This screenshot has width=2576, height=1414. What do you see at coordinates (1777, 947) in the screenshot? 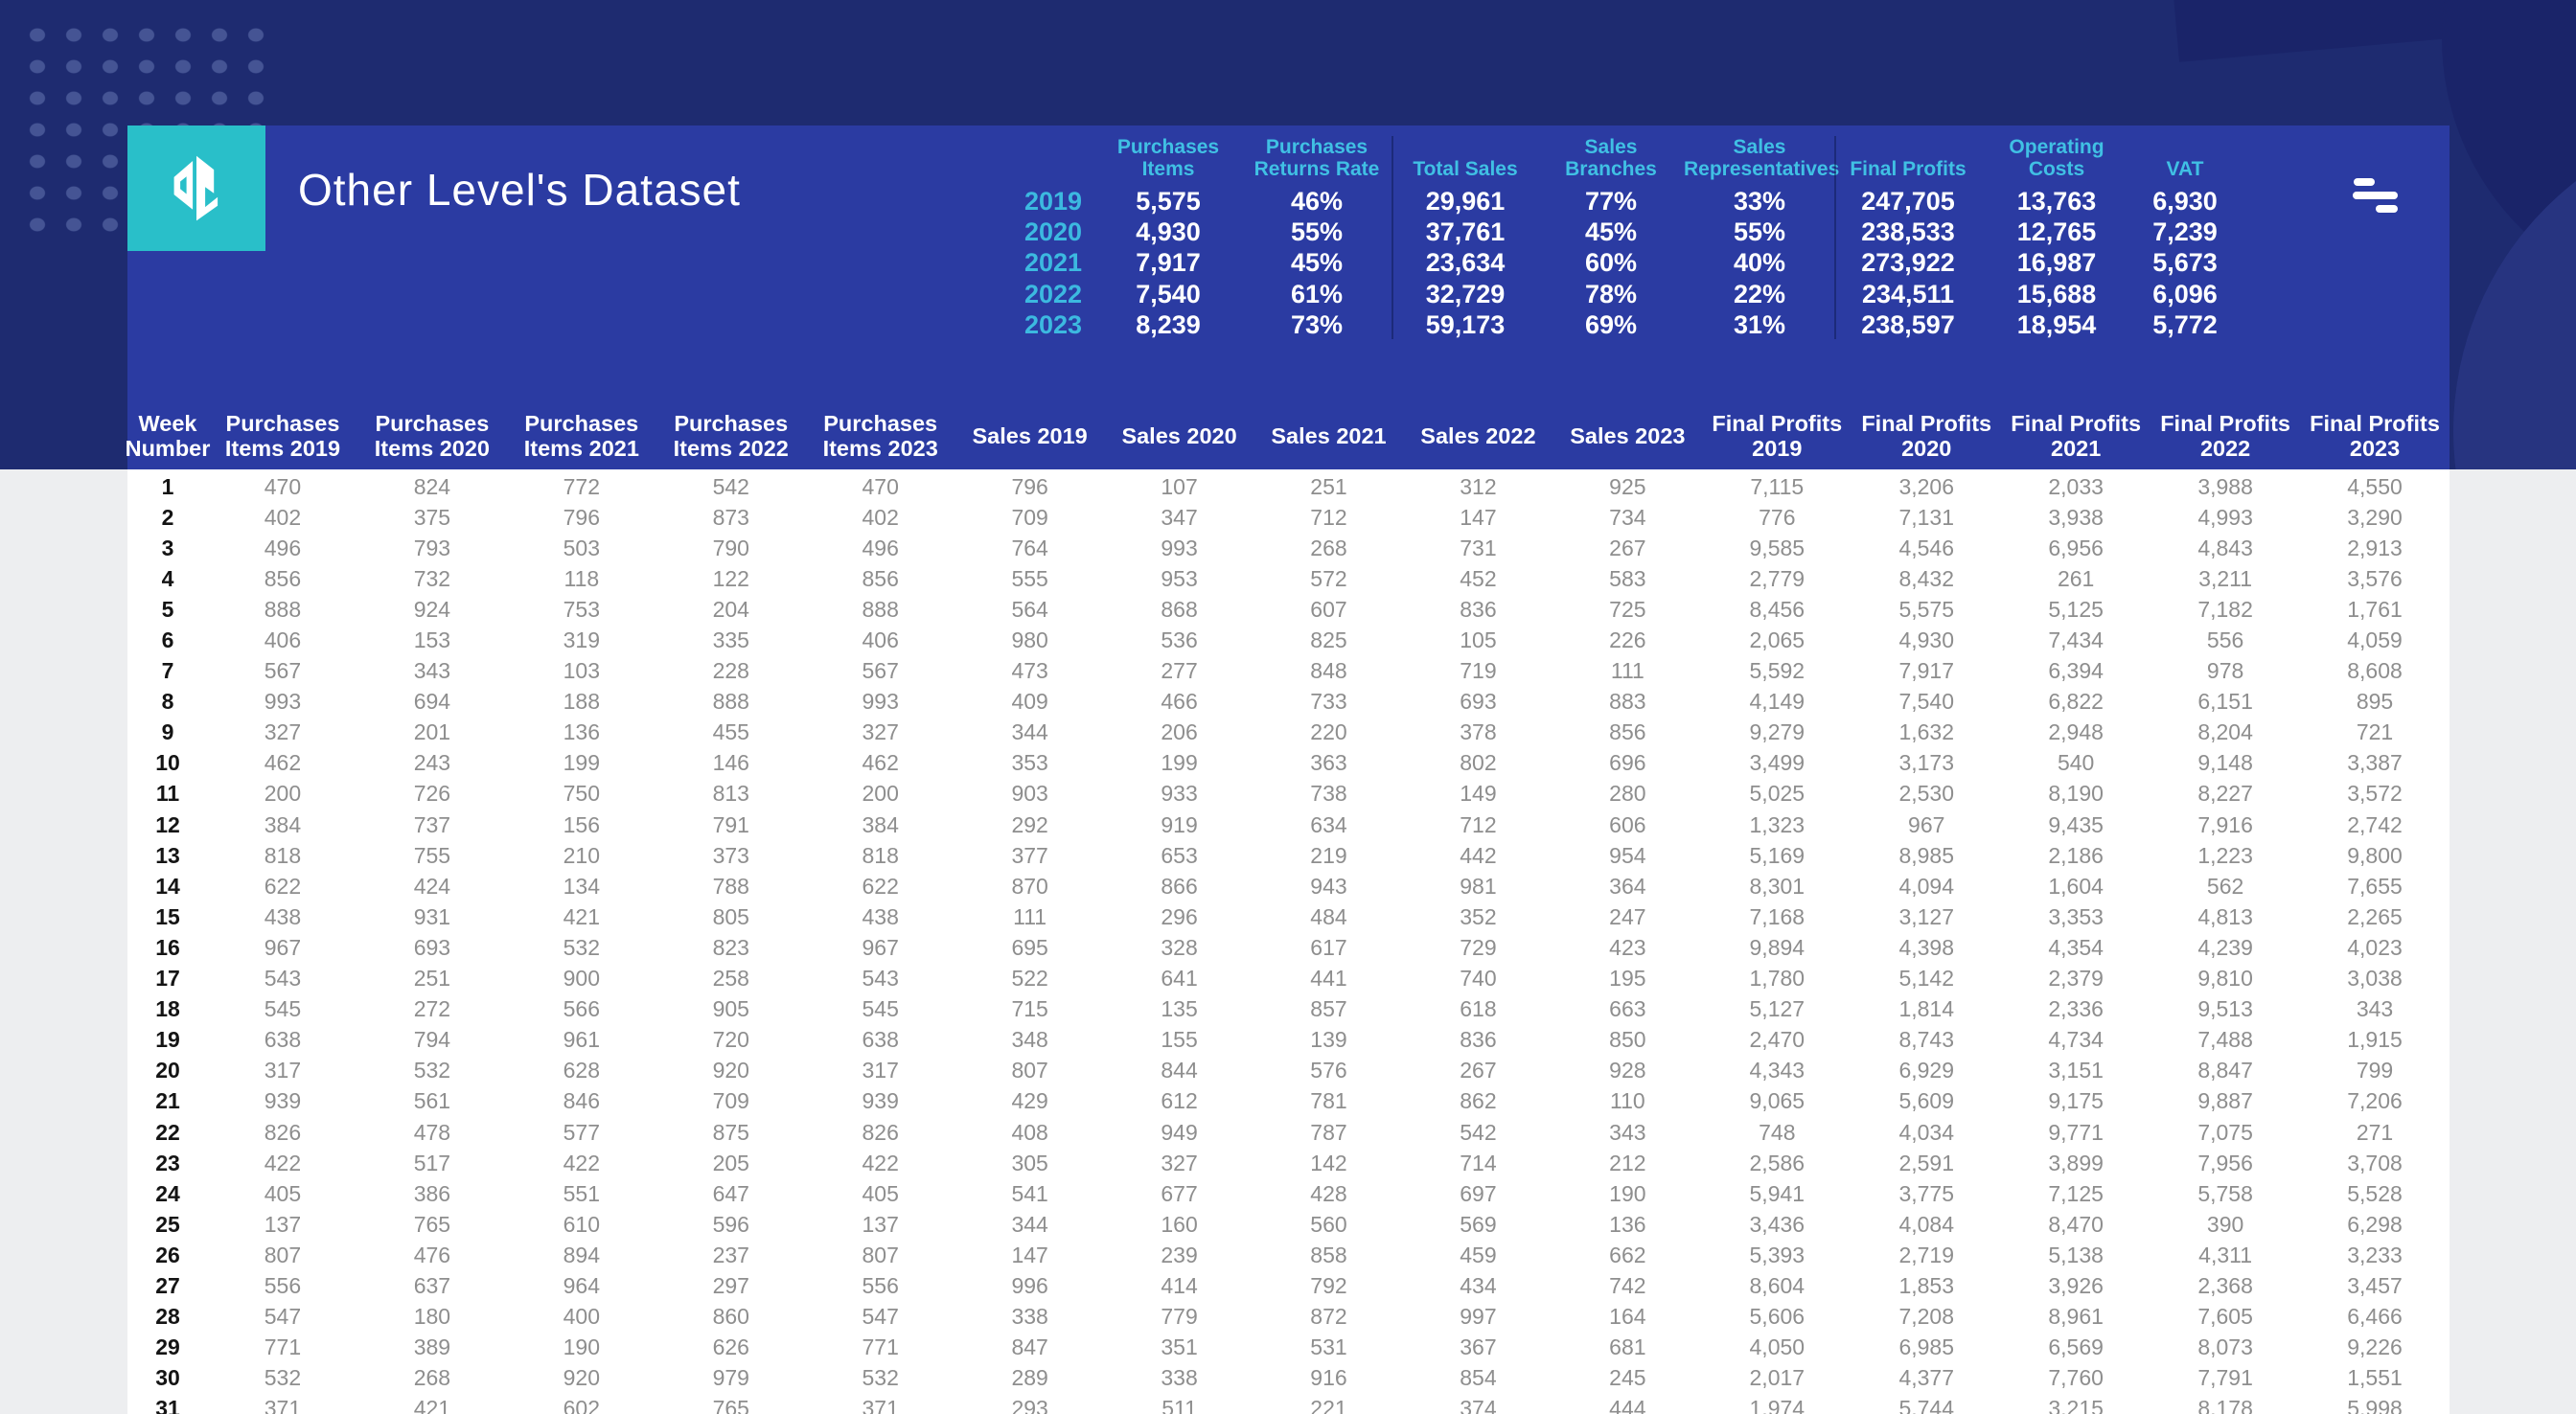
I see `table-cell: 9,894` at bounding box center [1777, 947].